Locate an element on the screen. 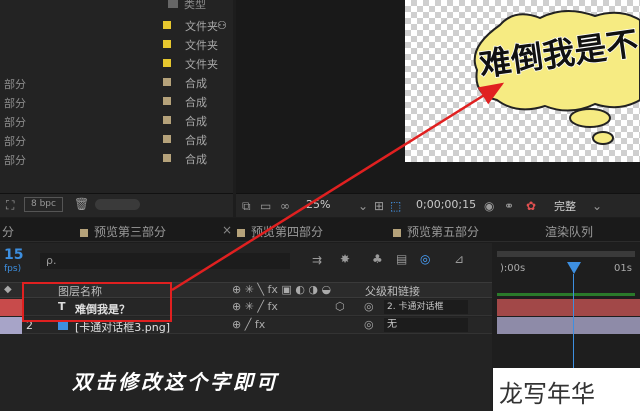 This screenshot has height=411, width=640. instruction-caption: 双击修改这个字即可 is located at coordinates (175, 382).